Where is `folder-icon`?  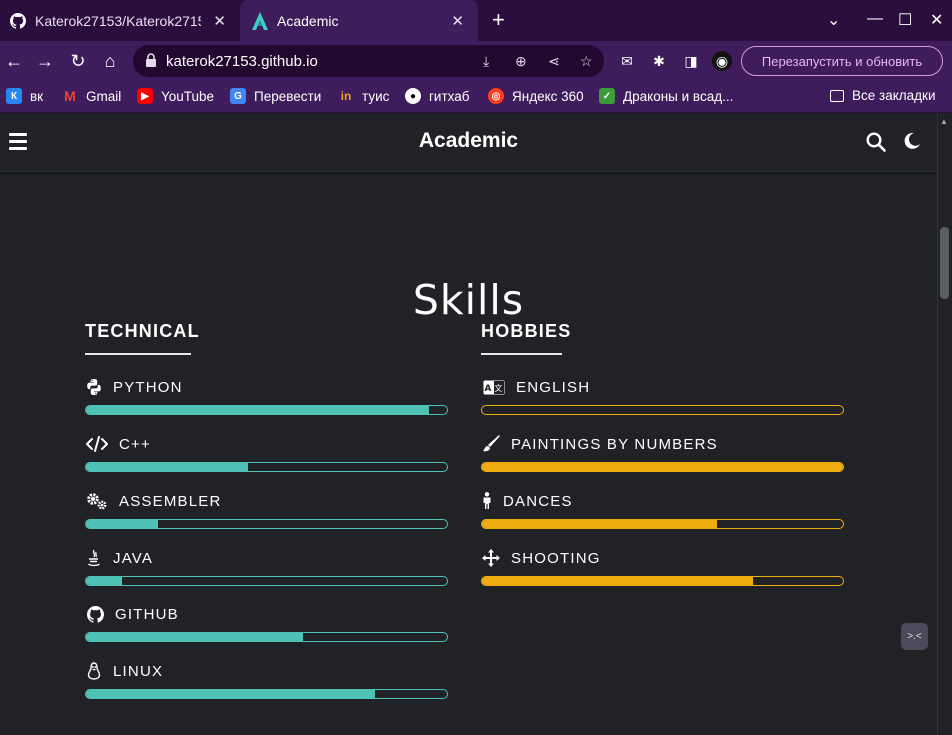
folder-icon is located at coordinates (837, 95).